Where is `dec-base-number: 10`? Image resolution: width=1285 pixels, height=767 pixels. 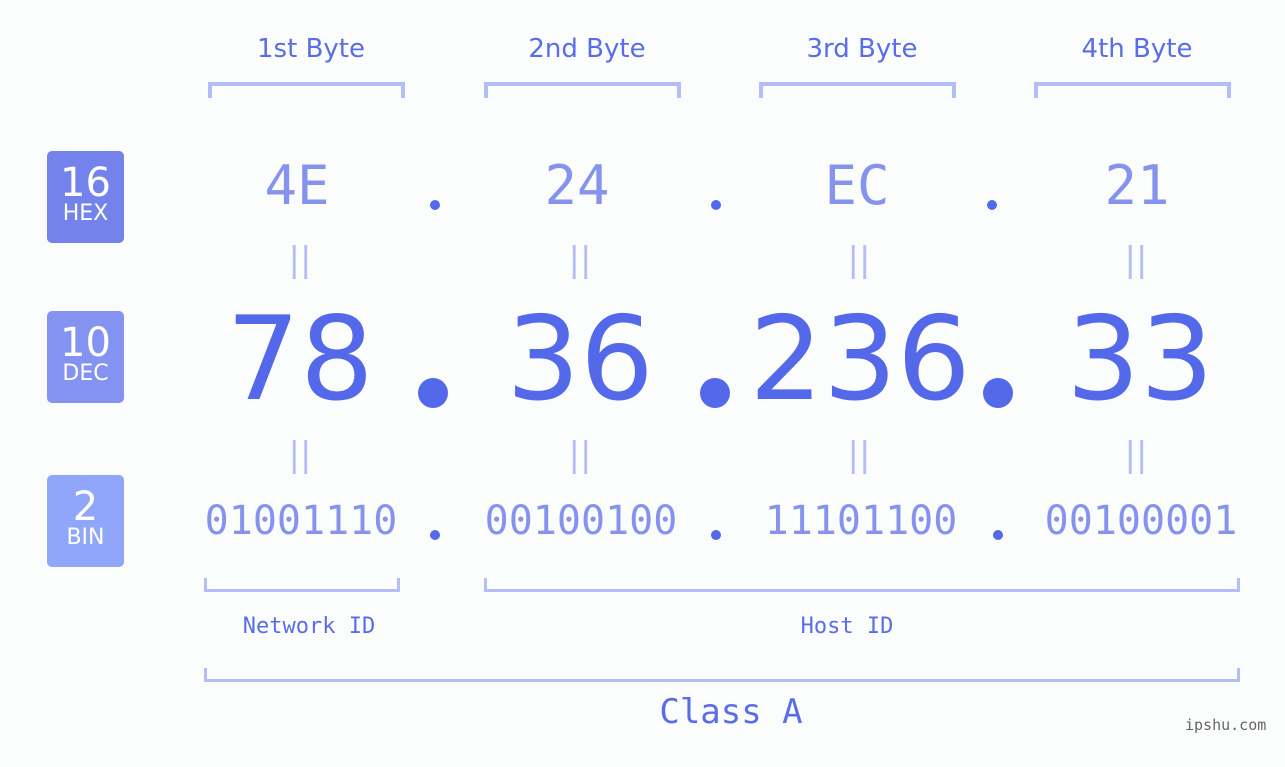
dec-base-number: 10 is located at coordinates (85, 343).